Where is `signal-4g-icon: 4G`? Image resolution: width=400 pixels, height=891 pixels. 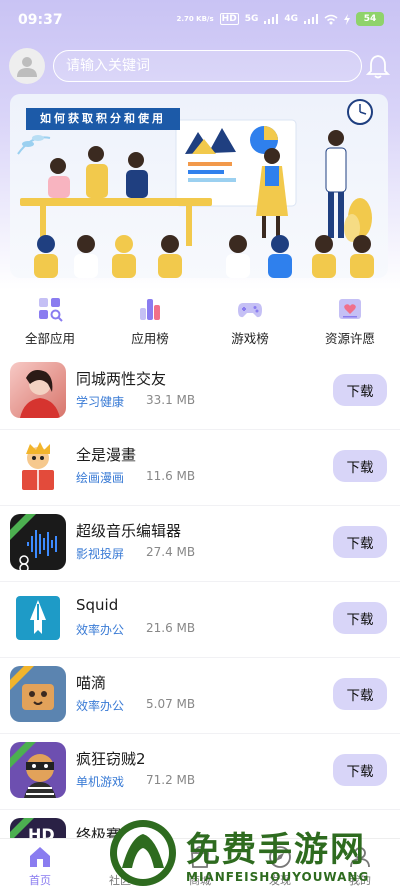 signal-4g-icon: 4G is located at coordinates (291, 19).